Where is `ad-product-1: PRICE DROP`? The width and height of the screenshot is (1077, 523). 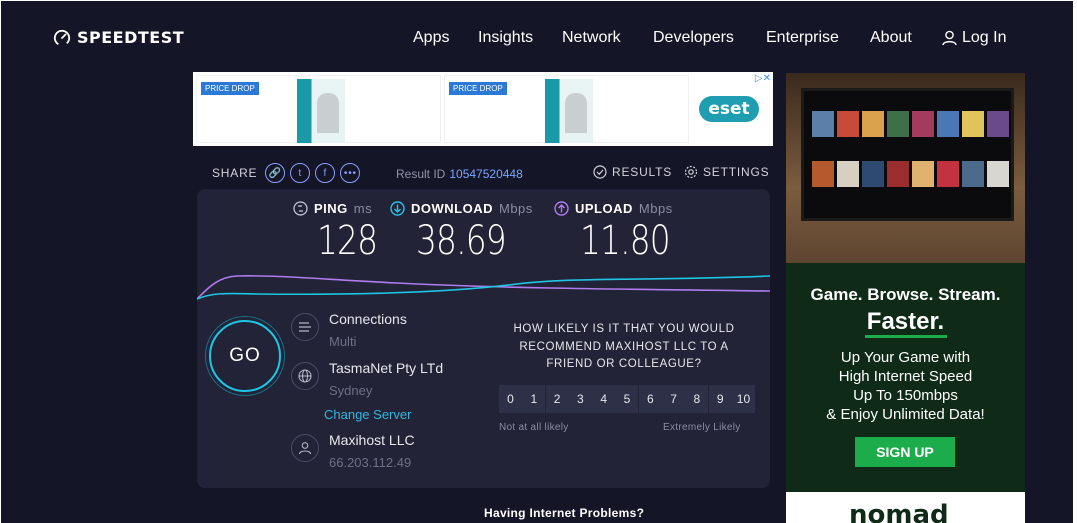
ad-product-1: PRICE DROP is located at coordinates (318, 109).